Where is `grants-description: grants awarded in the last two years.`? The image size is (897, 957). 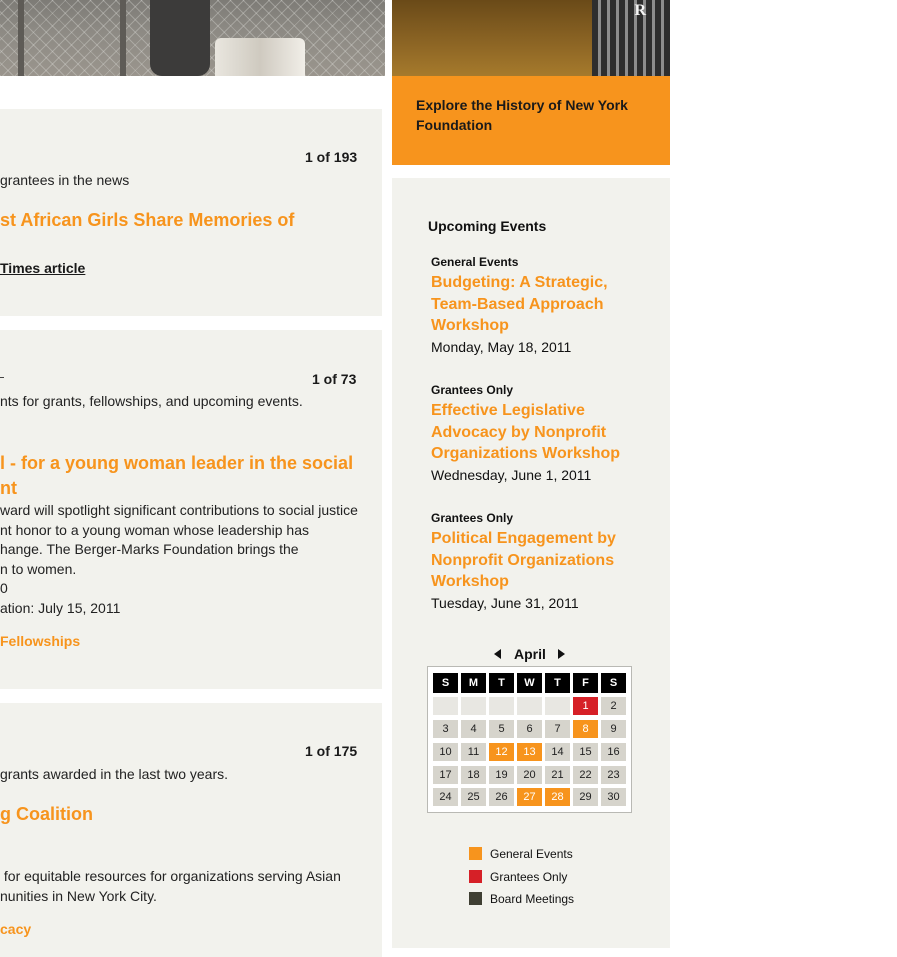 grants-description: grants awarded in the last two years. is located at coordinates (114, 774).